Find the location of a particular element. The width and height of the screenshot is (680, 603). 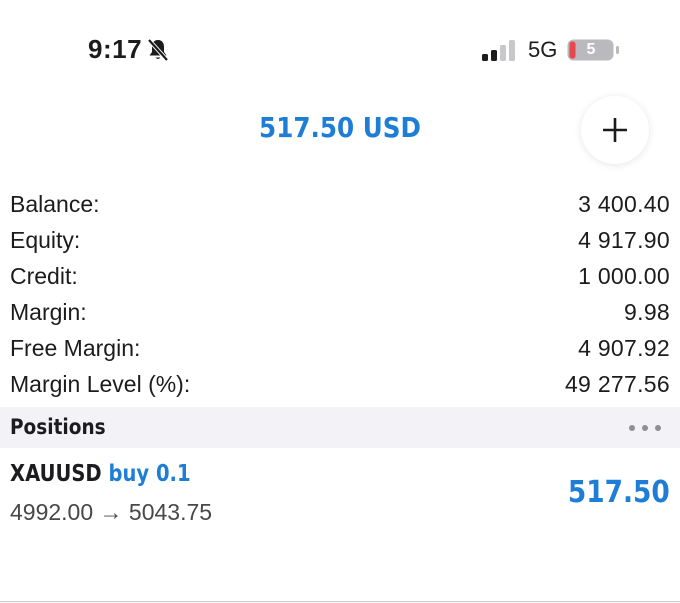

position-symbol-line: XAUUSD buy 0.1 is located at coordinates (100, 474).